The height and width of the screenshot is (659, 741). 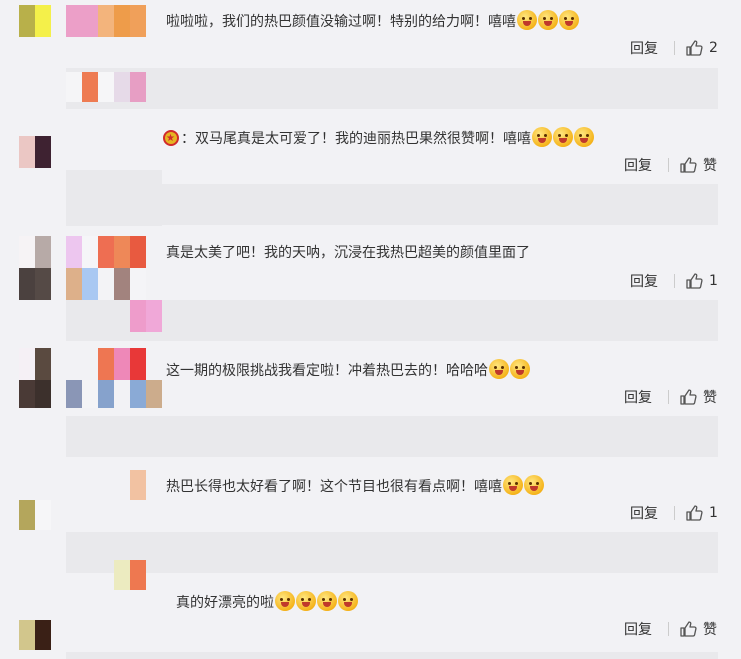 I want to click on comment-actions: 回复 2, so click(x=674, y=48).